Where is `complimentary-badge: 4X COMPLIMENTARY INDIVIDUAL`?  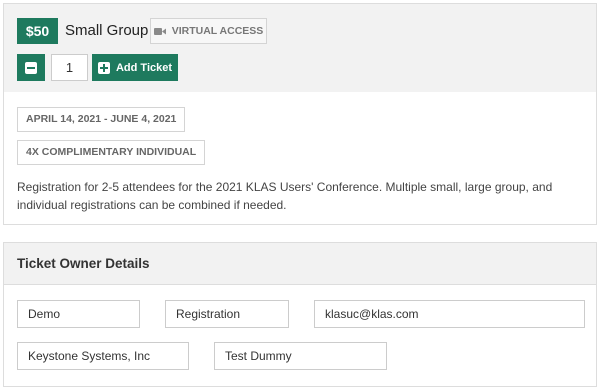
complimentary-badge: 4X COMPLIMENTARY INDIVIDUAL is located at coordinates (111, 152).